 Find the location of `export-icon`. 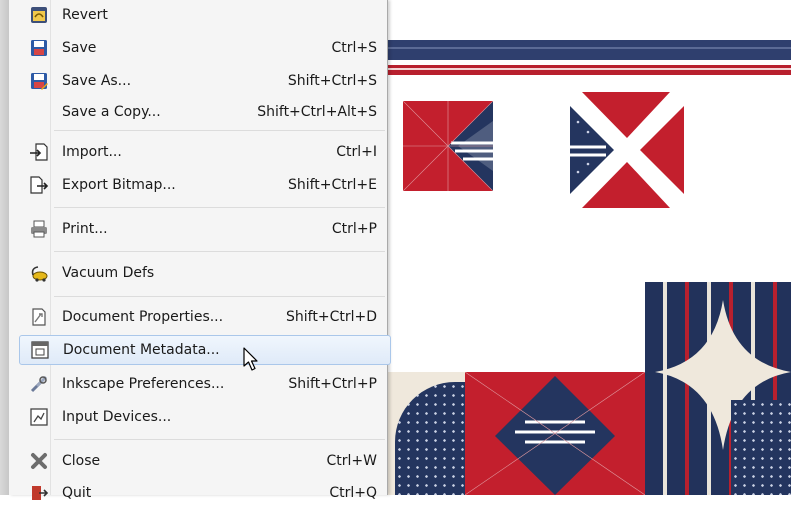

export-icon is located at coordinates (39, 185).